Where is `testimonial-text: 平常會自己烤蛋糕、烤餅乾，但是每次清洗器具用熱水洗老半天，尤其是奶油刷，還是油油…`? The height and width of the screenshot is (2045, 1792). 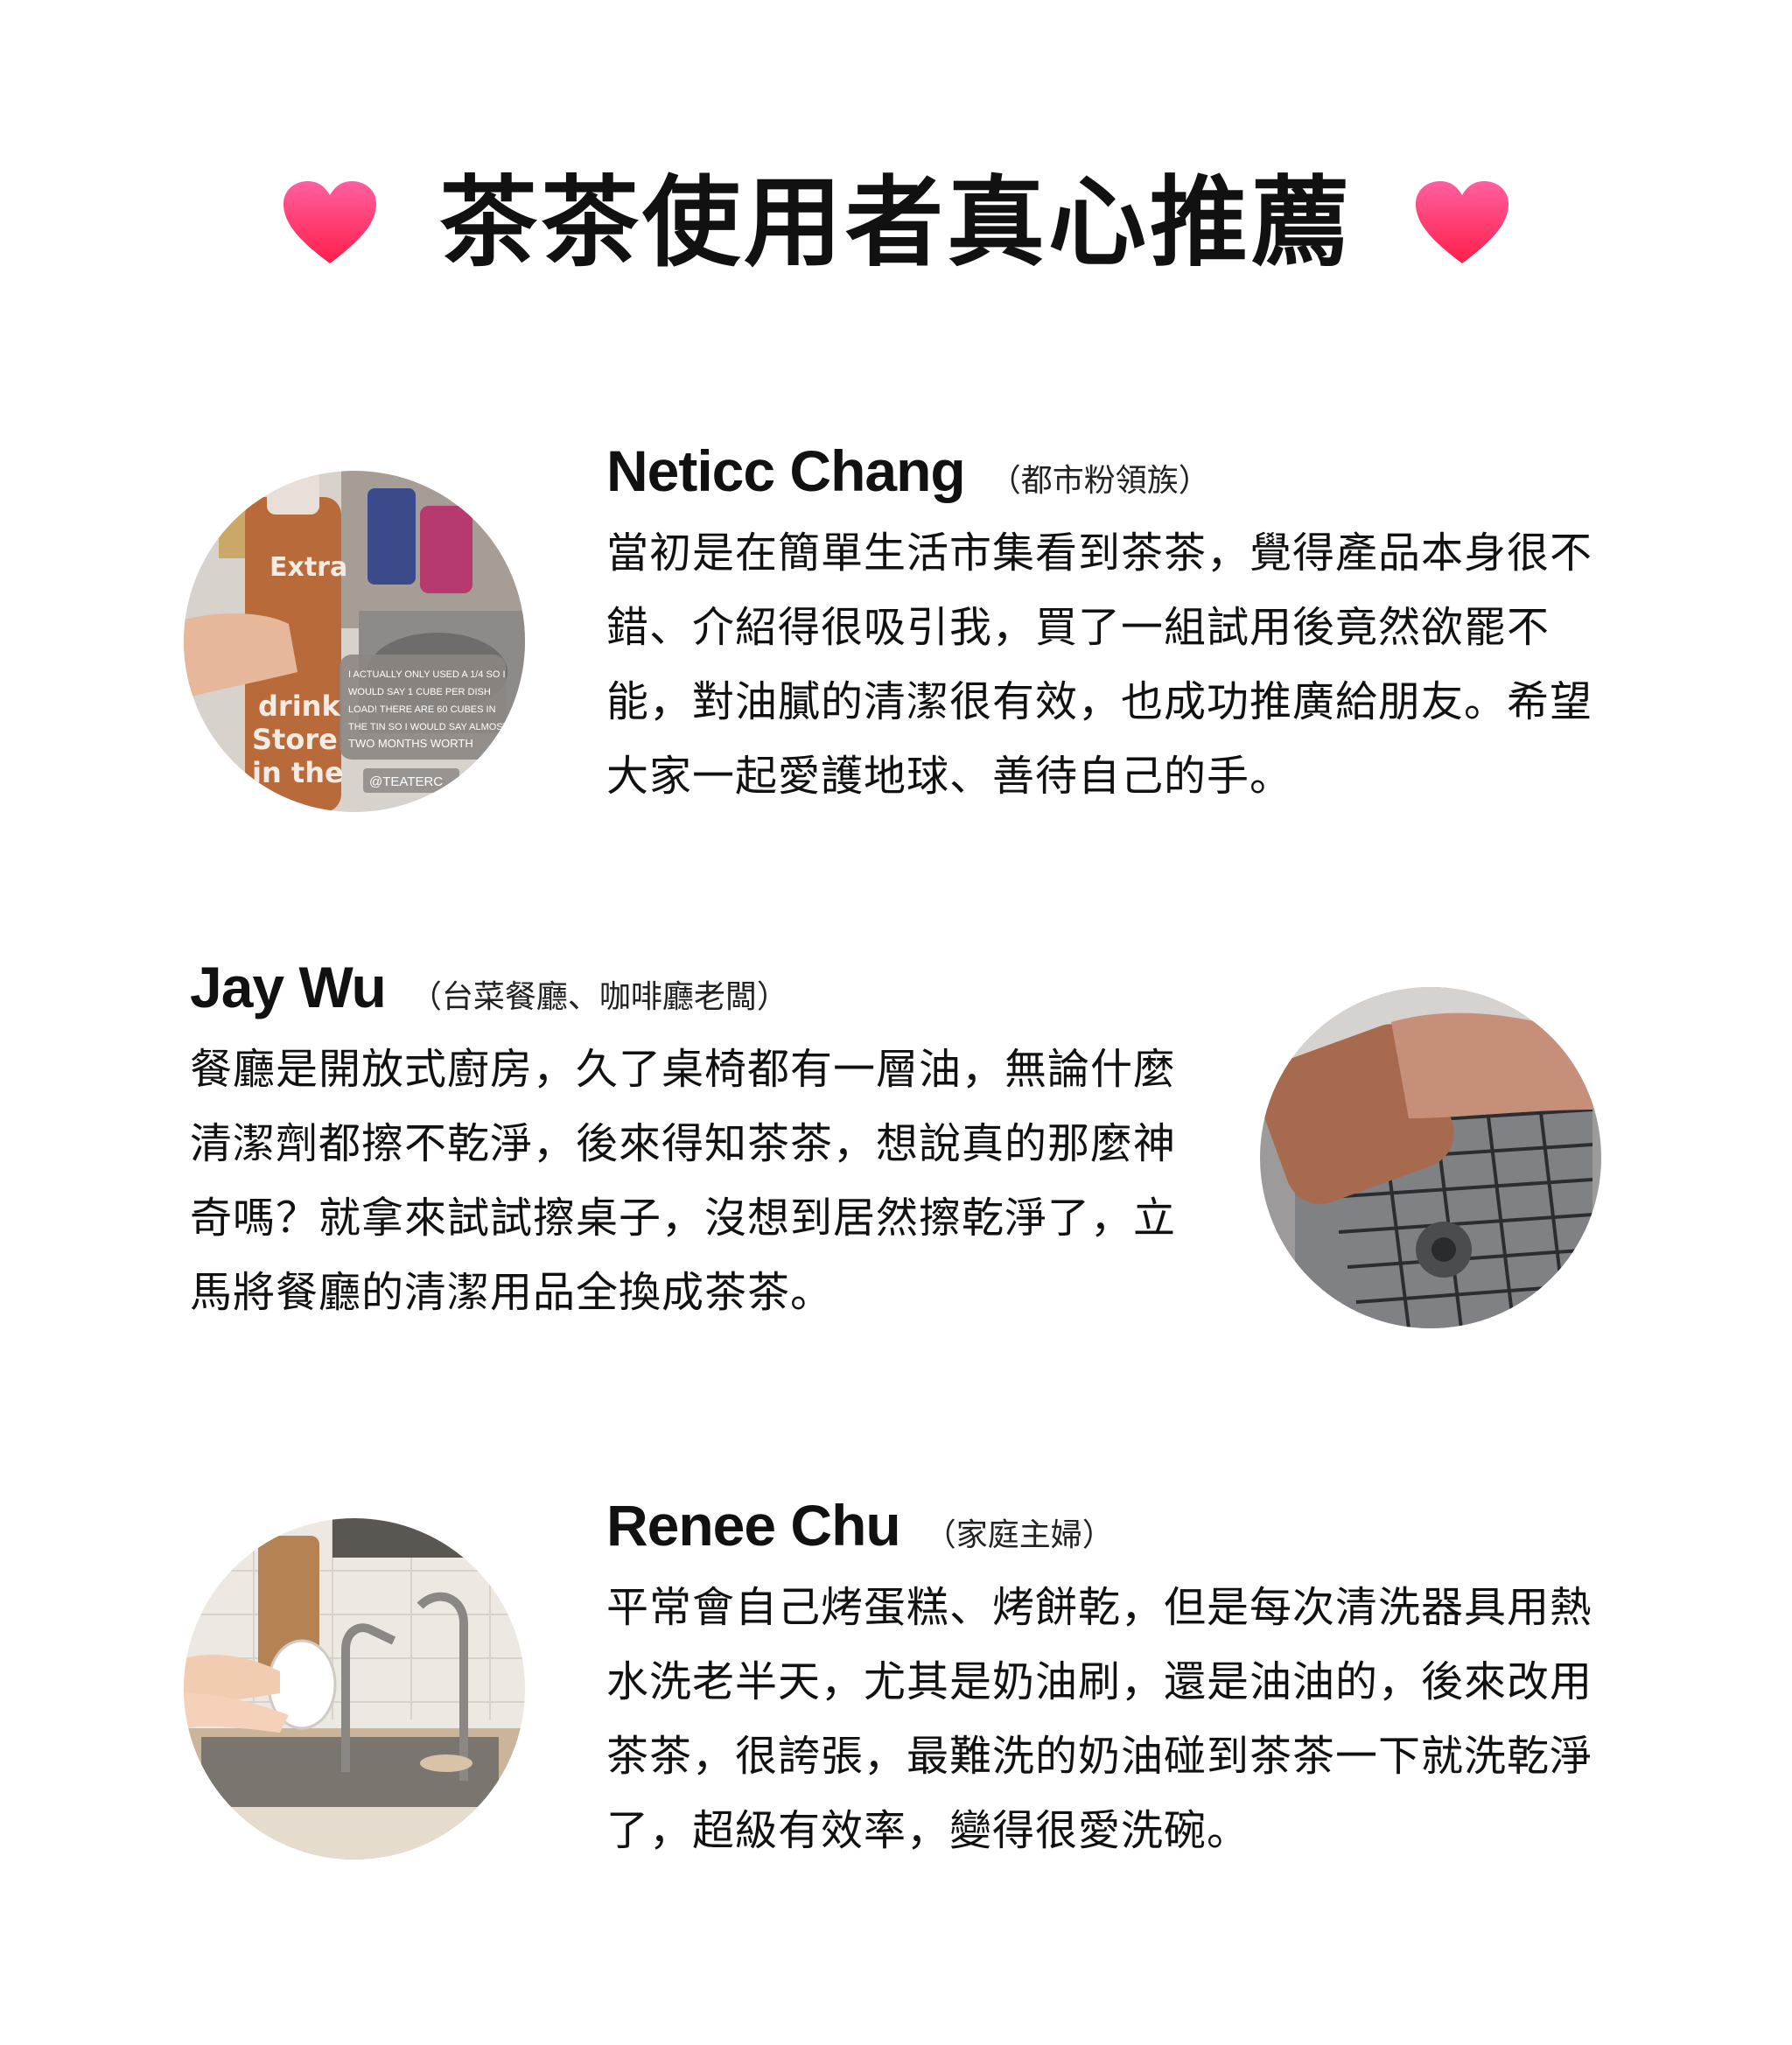 testimonial-text: 平常會自己烤蛋糕、烤餅乾，但是每次清洗器具用熱水洗老半天，尤其是奶油刷，還是油油… is located at coordinates (1099, 1719).